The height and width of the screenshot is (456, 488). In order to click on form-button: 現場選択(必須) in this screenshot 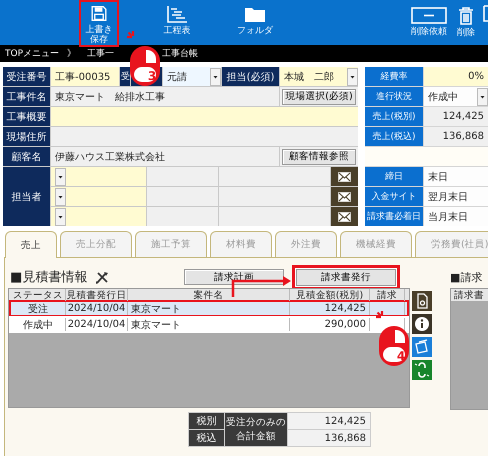, I will do `click(319, 96)`.